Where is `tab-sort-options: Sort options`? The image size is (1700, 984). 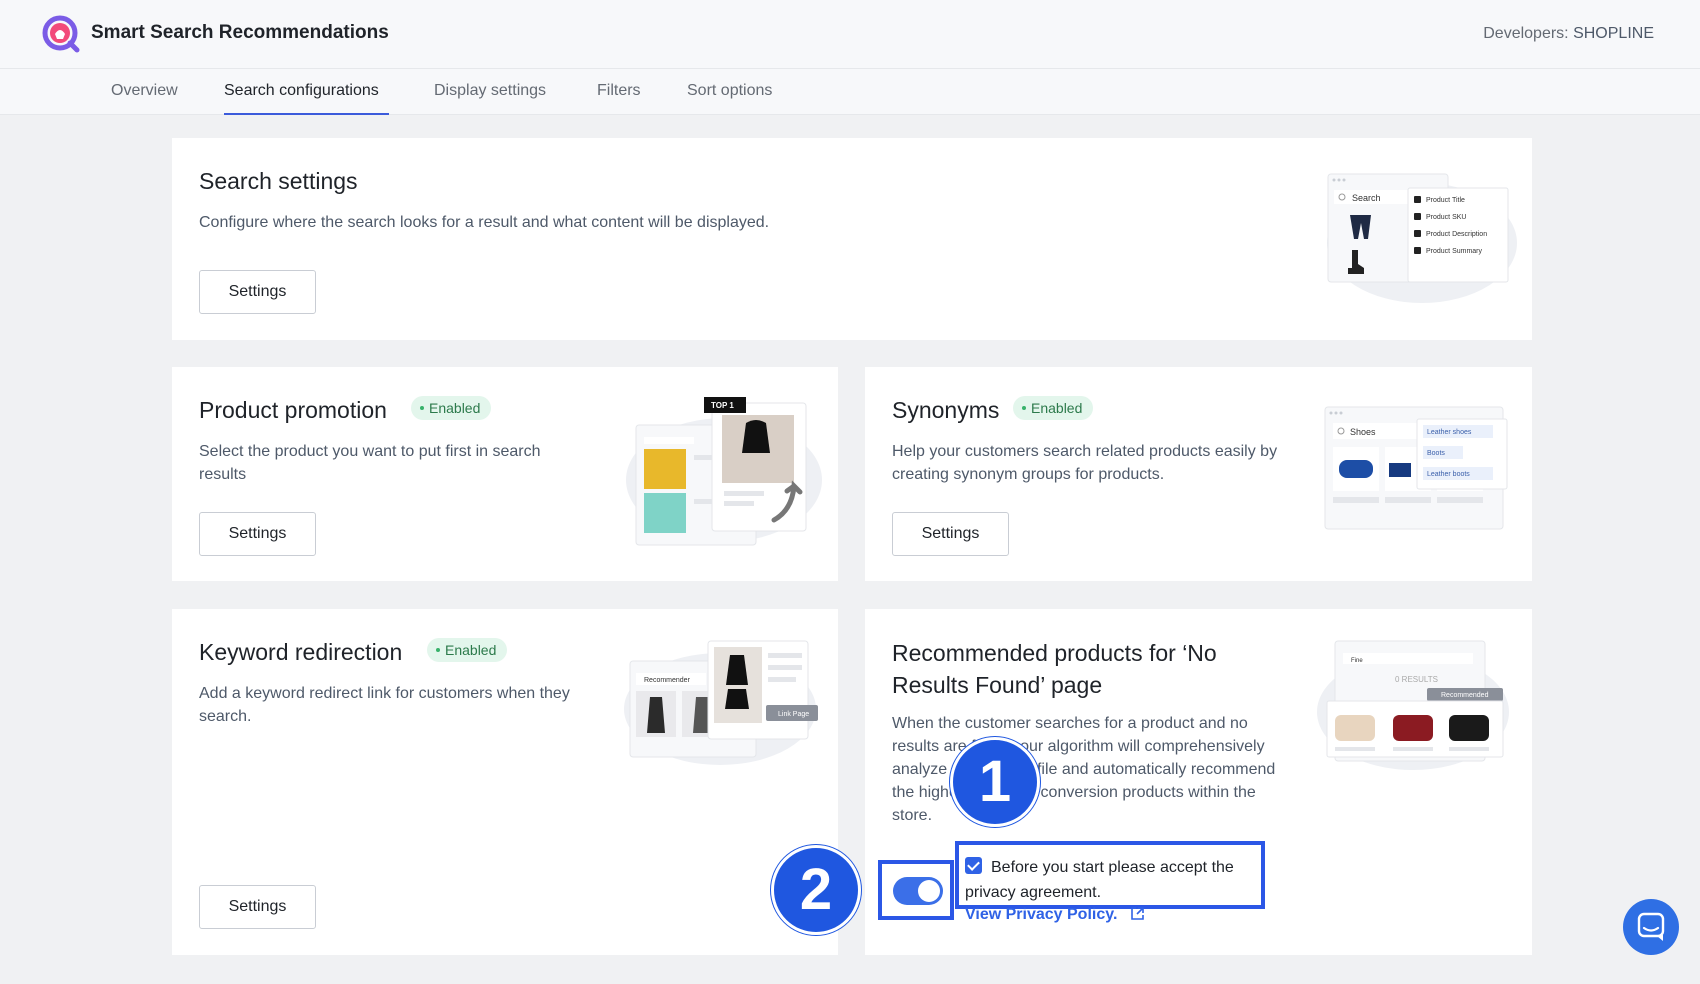 tab-sort-options: Sort options is located at coordinates (729, 91).